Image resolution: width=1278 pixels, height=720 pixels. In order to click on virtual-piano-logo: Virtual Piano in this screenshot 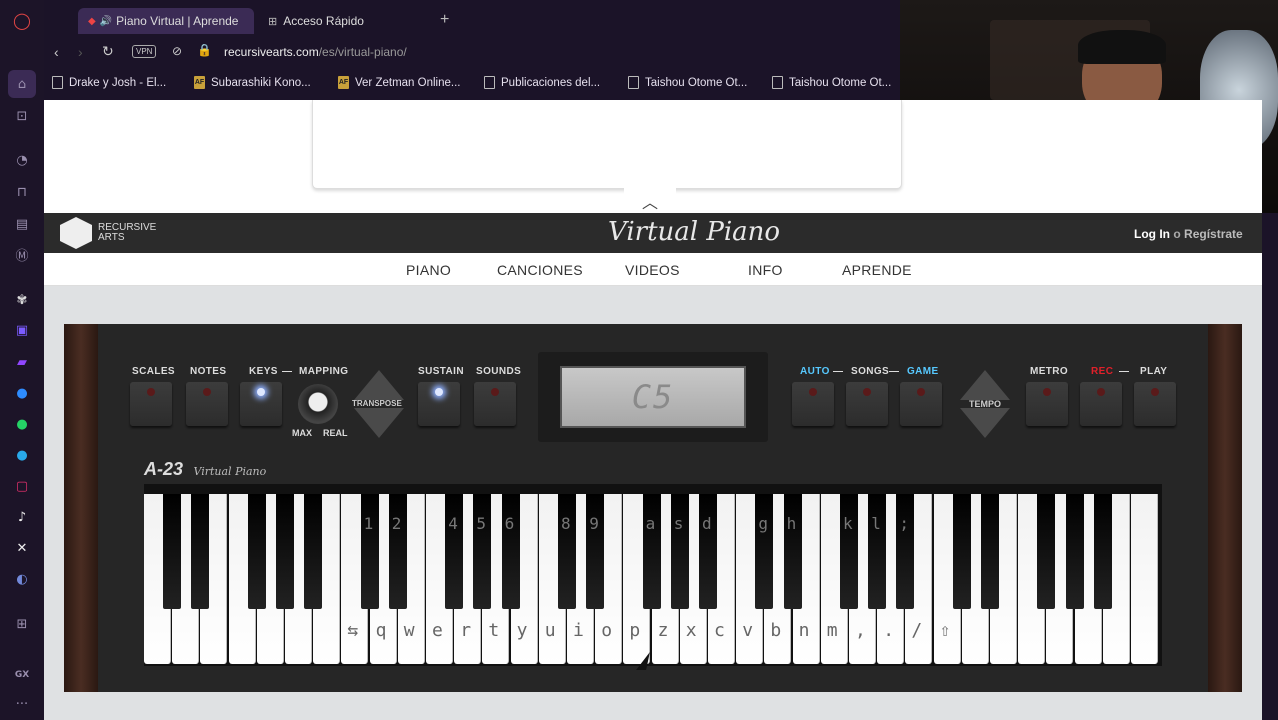, I will do `click(694, 232)`.